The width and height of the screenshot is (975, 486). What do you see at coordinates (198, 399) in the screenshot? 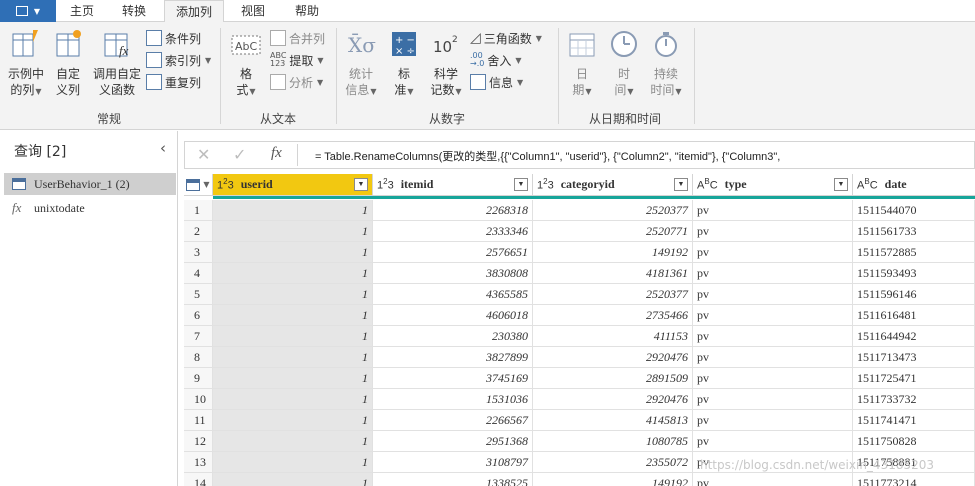
I see `row-number: 10` at bounding box center [198, 399].